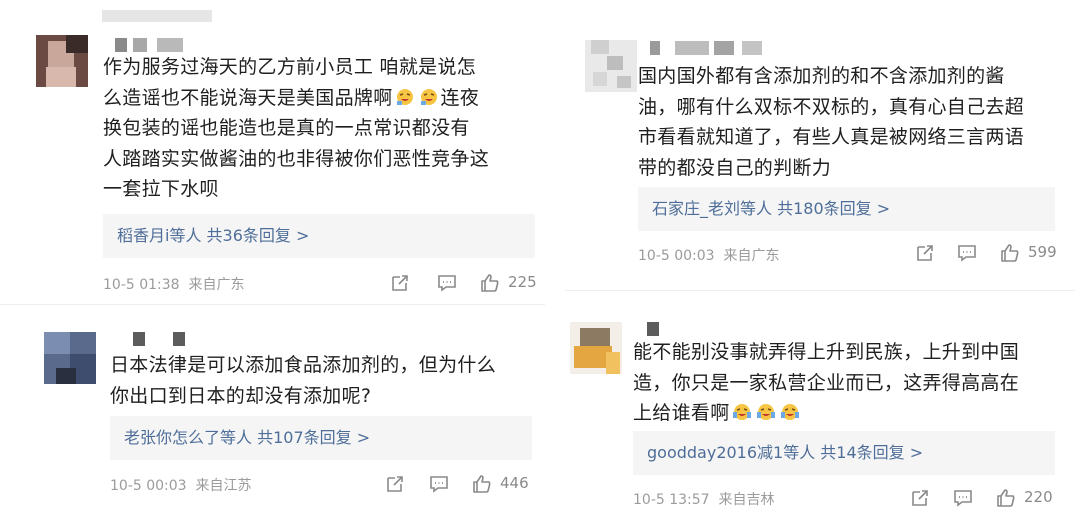 Image resolution: width=1080 pixels, height=525 pixels. I want to click on action-bar: 225, so click(465, 283).